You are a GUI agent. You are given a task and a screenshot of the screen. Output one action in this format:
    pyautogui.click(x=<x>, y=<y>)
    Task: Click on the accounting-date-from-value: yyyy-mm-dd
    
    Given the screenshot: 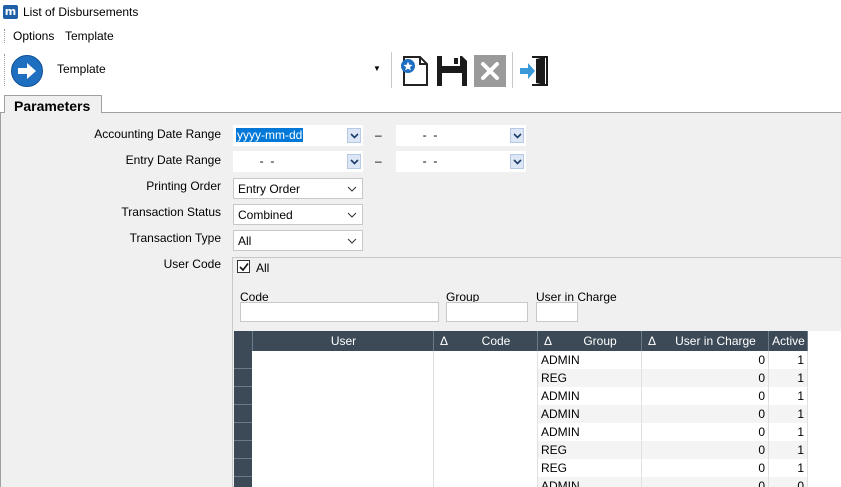 What is the action you would take?
    pyautogui.click(x=270, y=135)
    